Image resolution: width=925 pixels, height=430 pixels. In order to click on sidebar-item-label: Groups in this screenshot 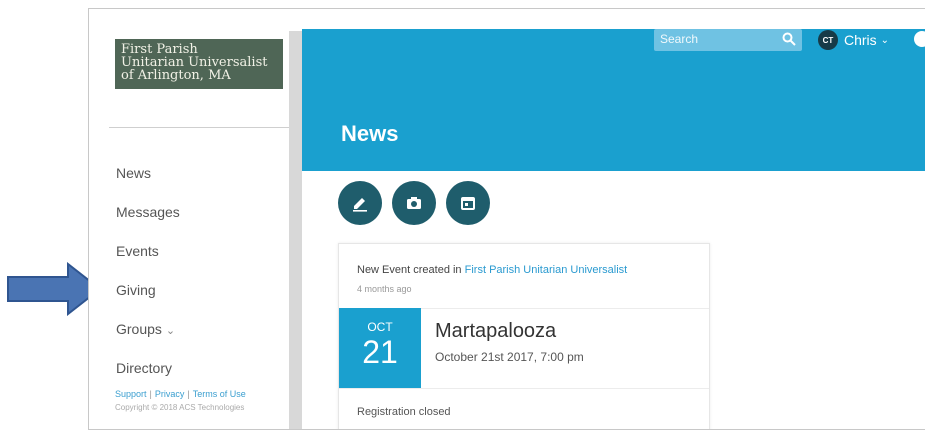, I will do `click(139, 329)`.